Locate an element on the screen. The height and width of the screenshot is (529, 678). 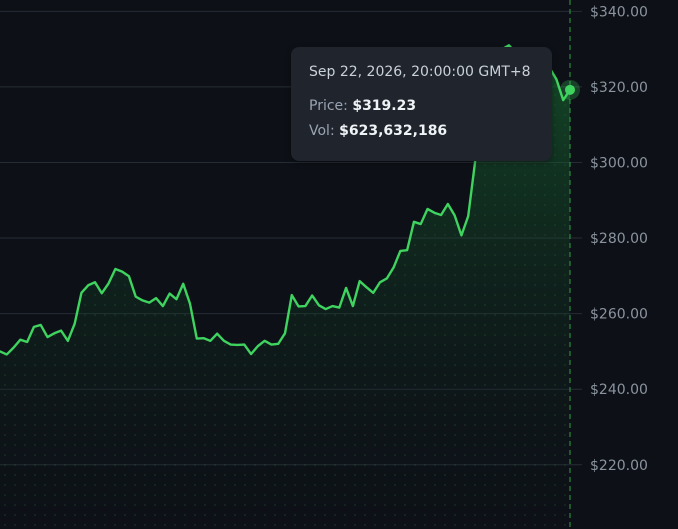
tooltip-vol-row: Vol: $623,632,186 is located at coordinates (421, 131).